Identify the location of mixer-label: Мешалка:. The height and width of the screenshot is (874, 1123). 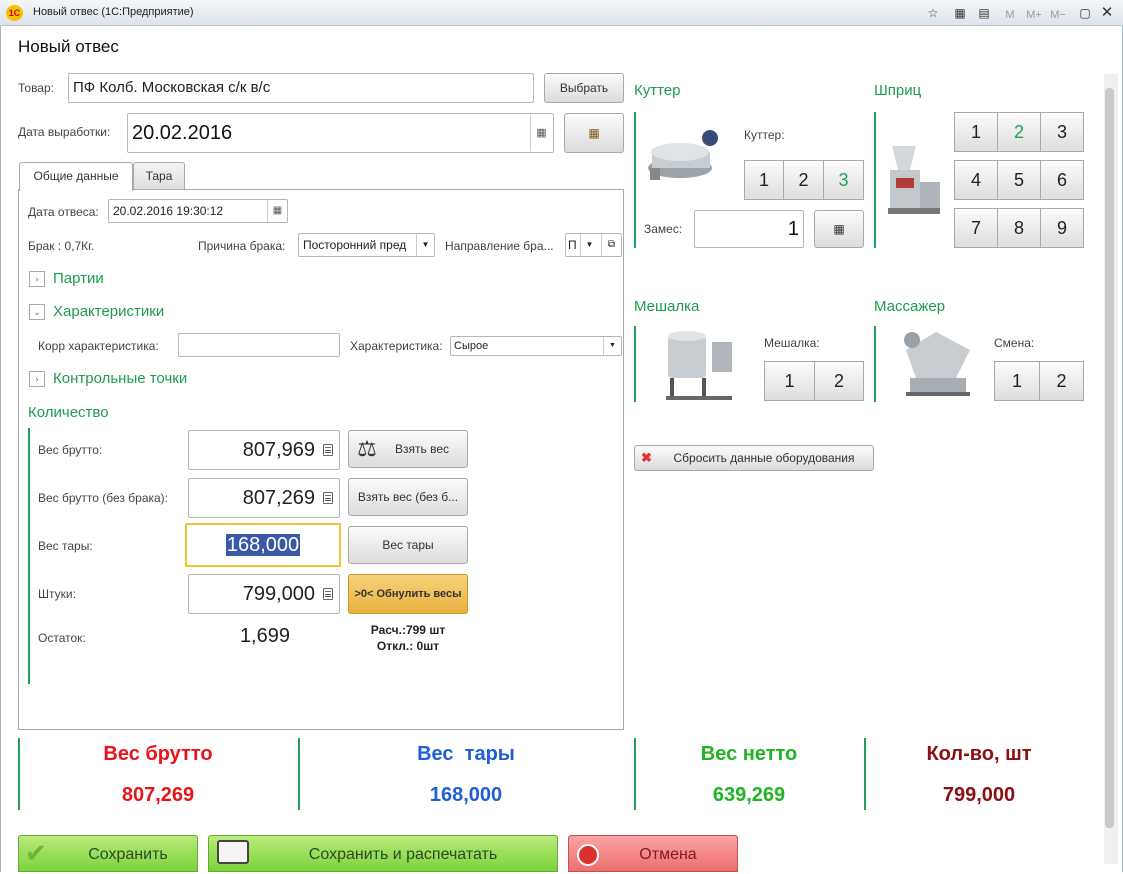
(792, 343).